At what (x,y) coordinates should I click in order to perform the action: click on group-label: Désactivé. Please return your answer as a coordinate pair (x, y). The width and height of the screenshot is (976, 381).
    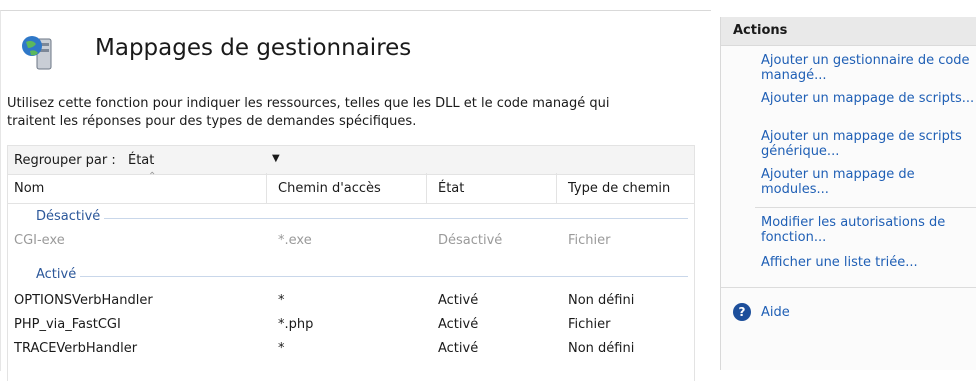
    Looking at the image, I should click on (70, 216).